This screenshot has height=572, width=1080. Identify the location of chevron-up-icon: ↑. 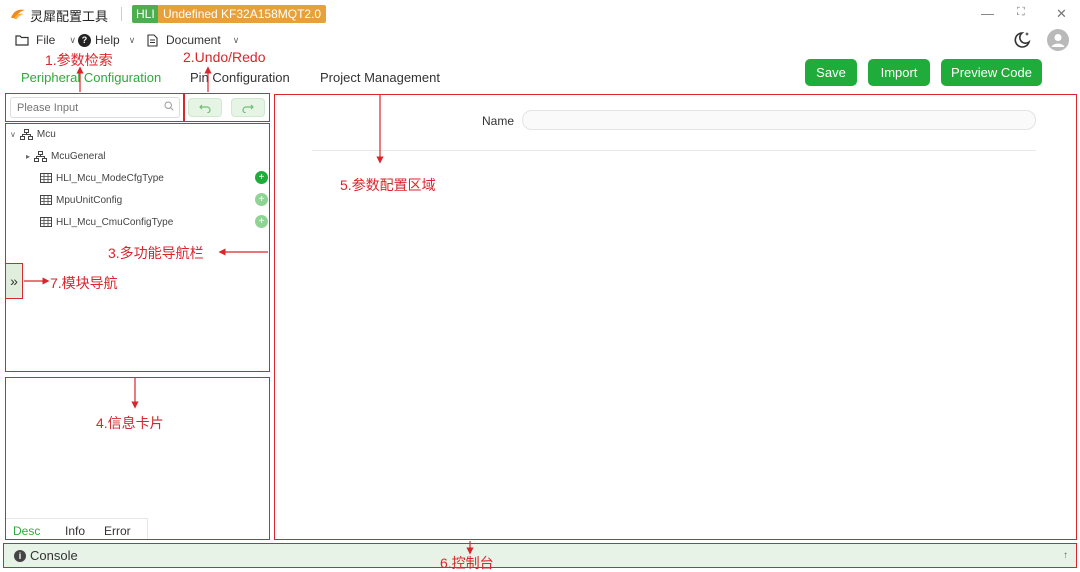
(1065, 555).